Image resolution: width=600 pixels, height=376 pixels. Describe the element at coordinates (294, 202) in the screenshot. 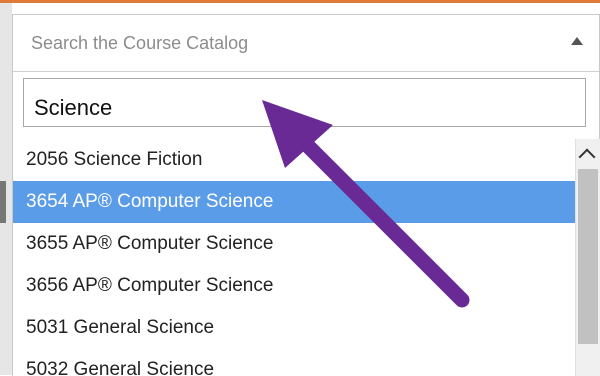

I see `list-item-highlighted: 3654 AP® Computer Science` at that location.